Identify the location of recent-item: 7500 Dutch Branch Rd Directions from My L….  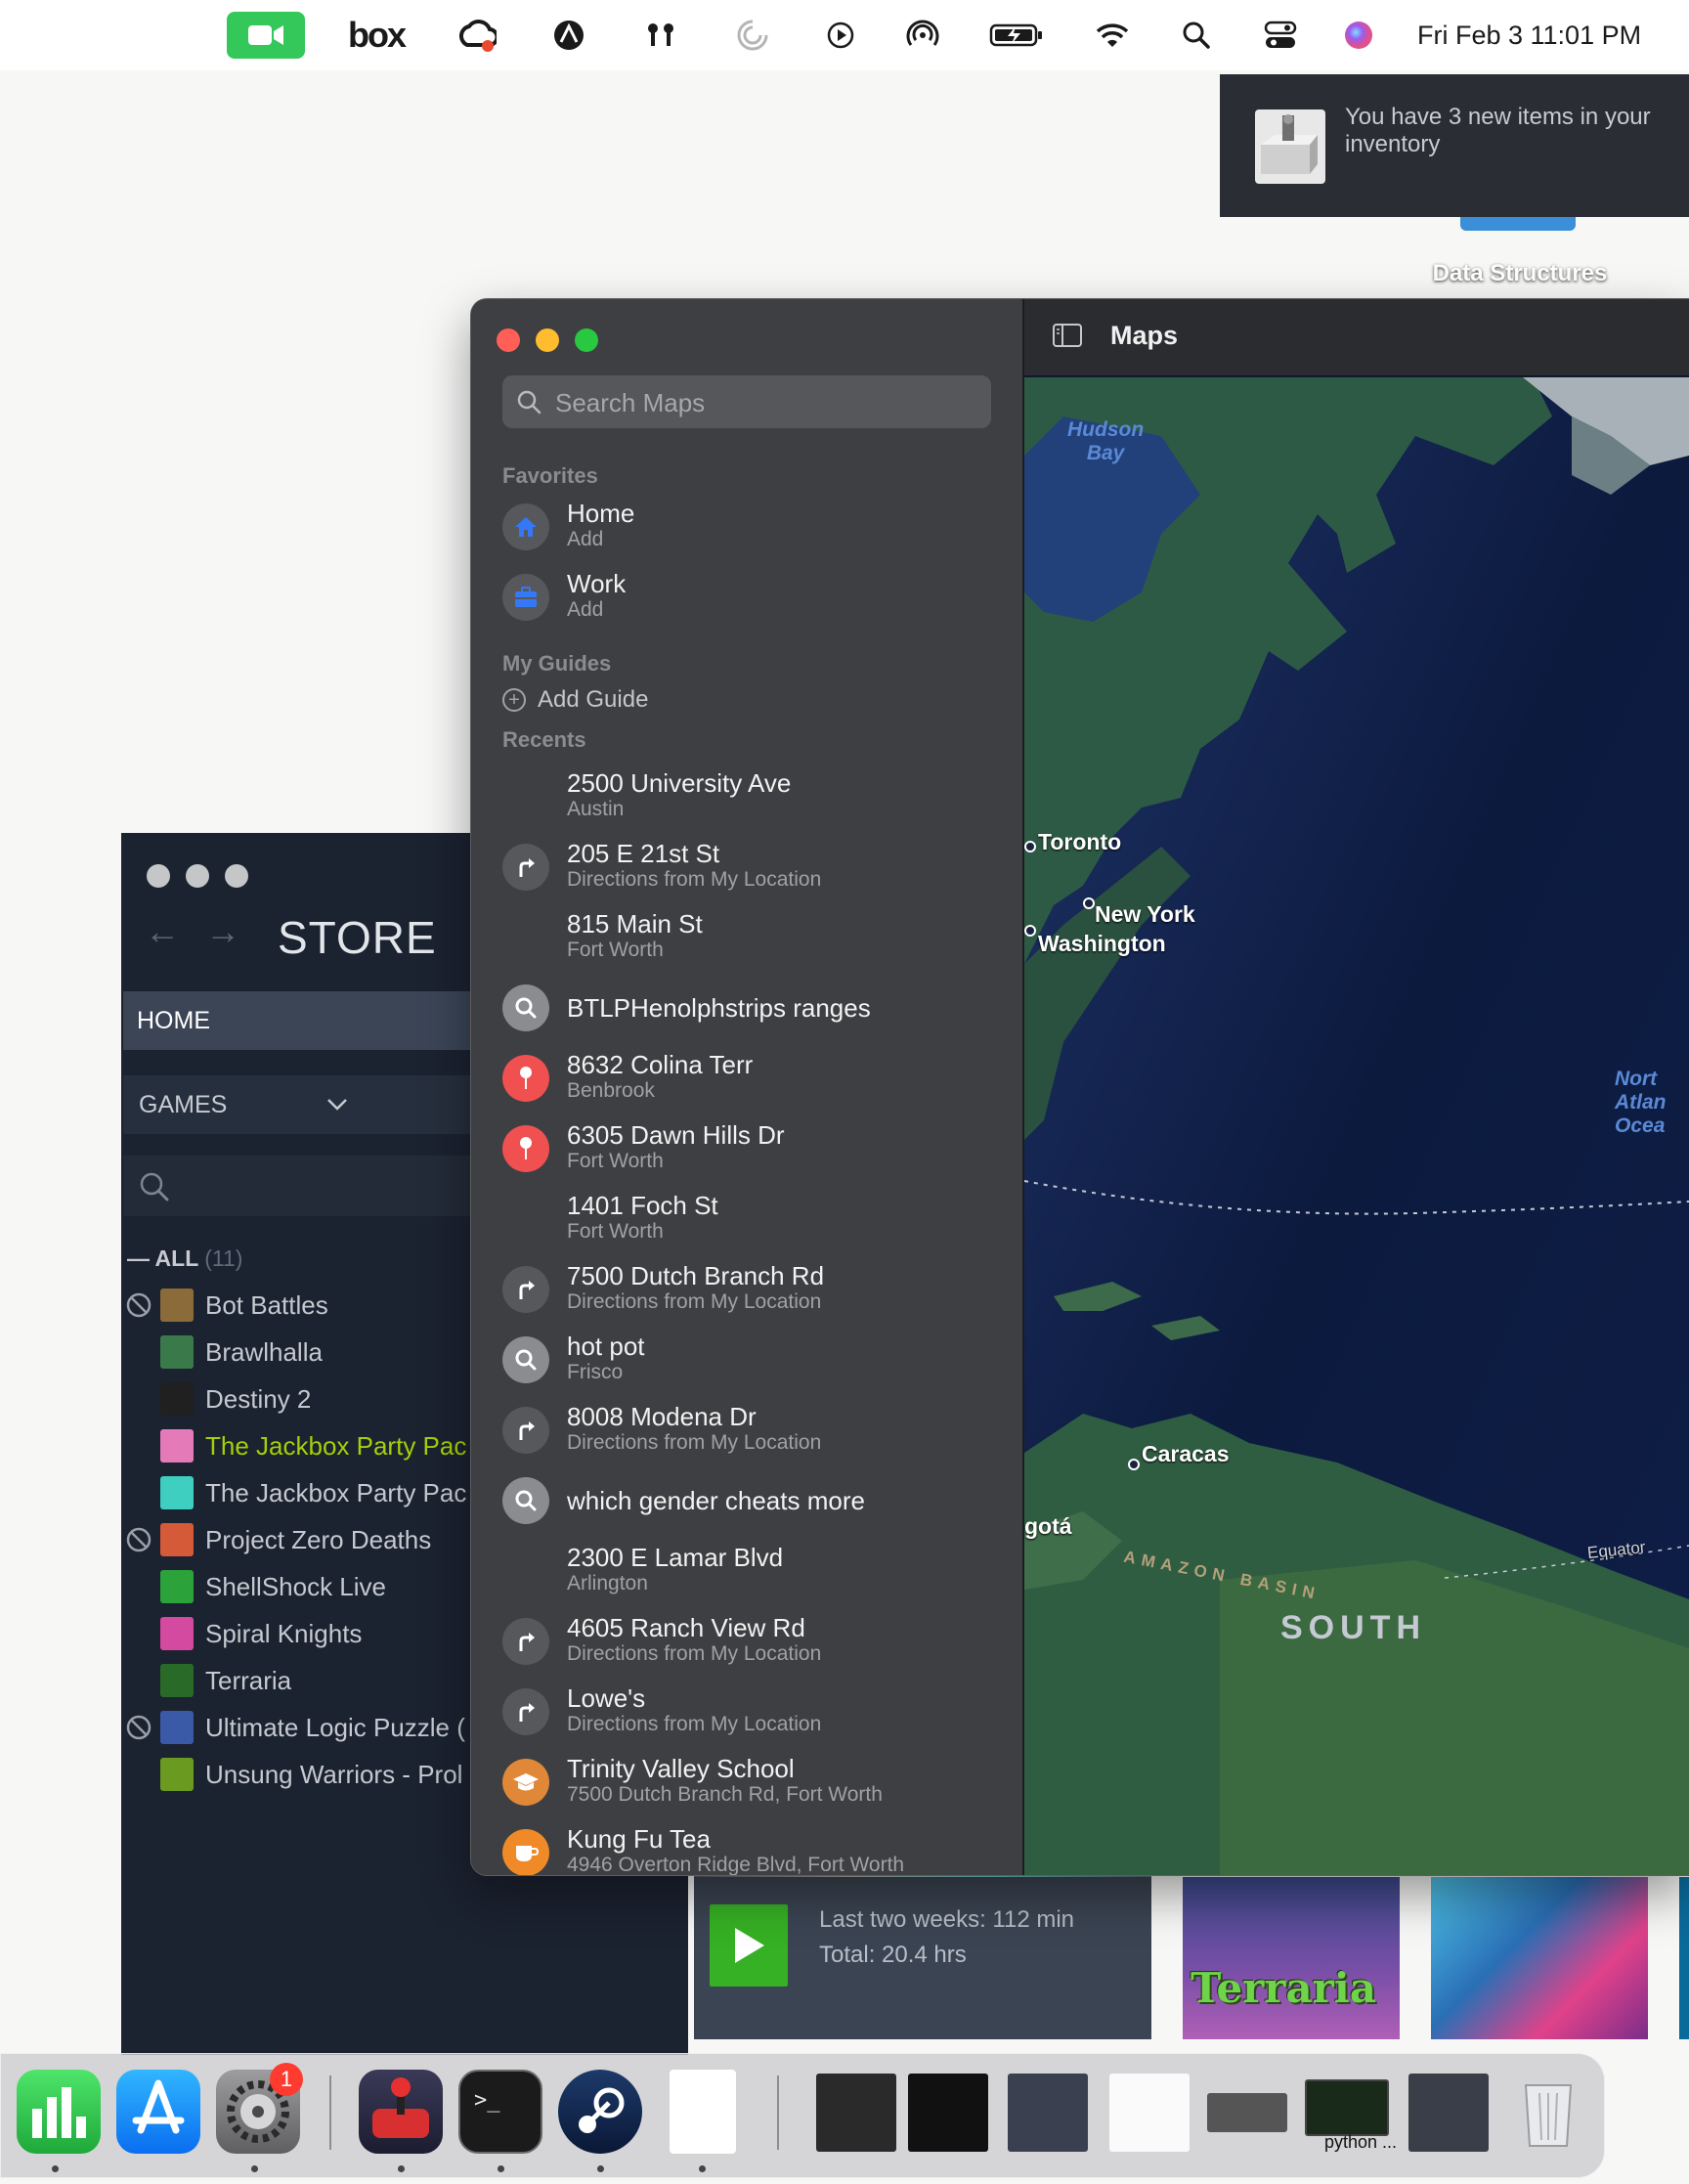
(746, 1289).